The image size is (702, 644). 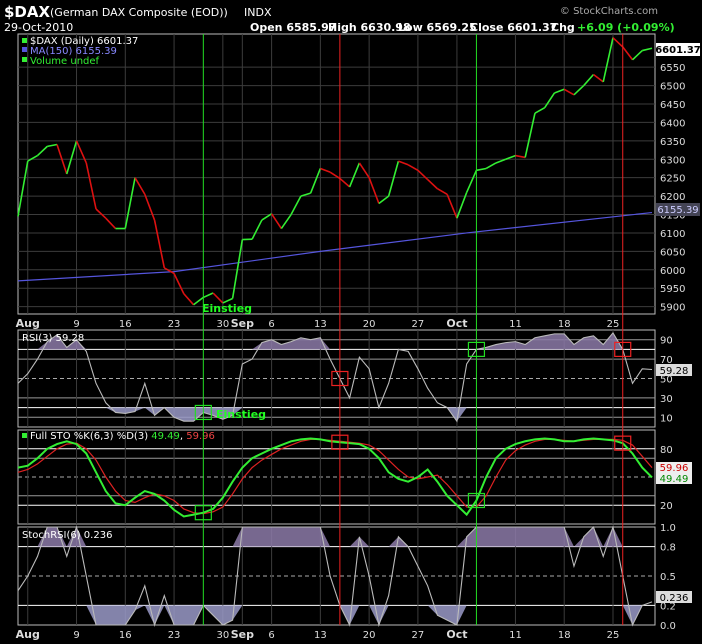 I want to click on price-ytick-6000: 6000, so click(x=672, y=271).